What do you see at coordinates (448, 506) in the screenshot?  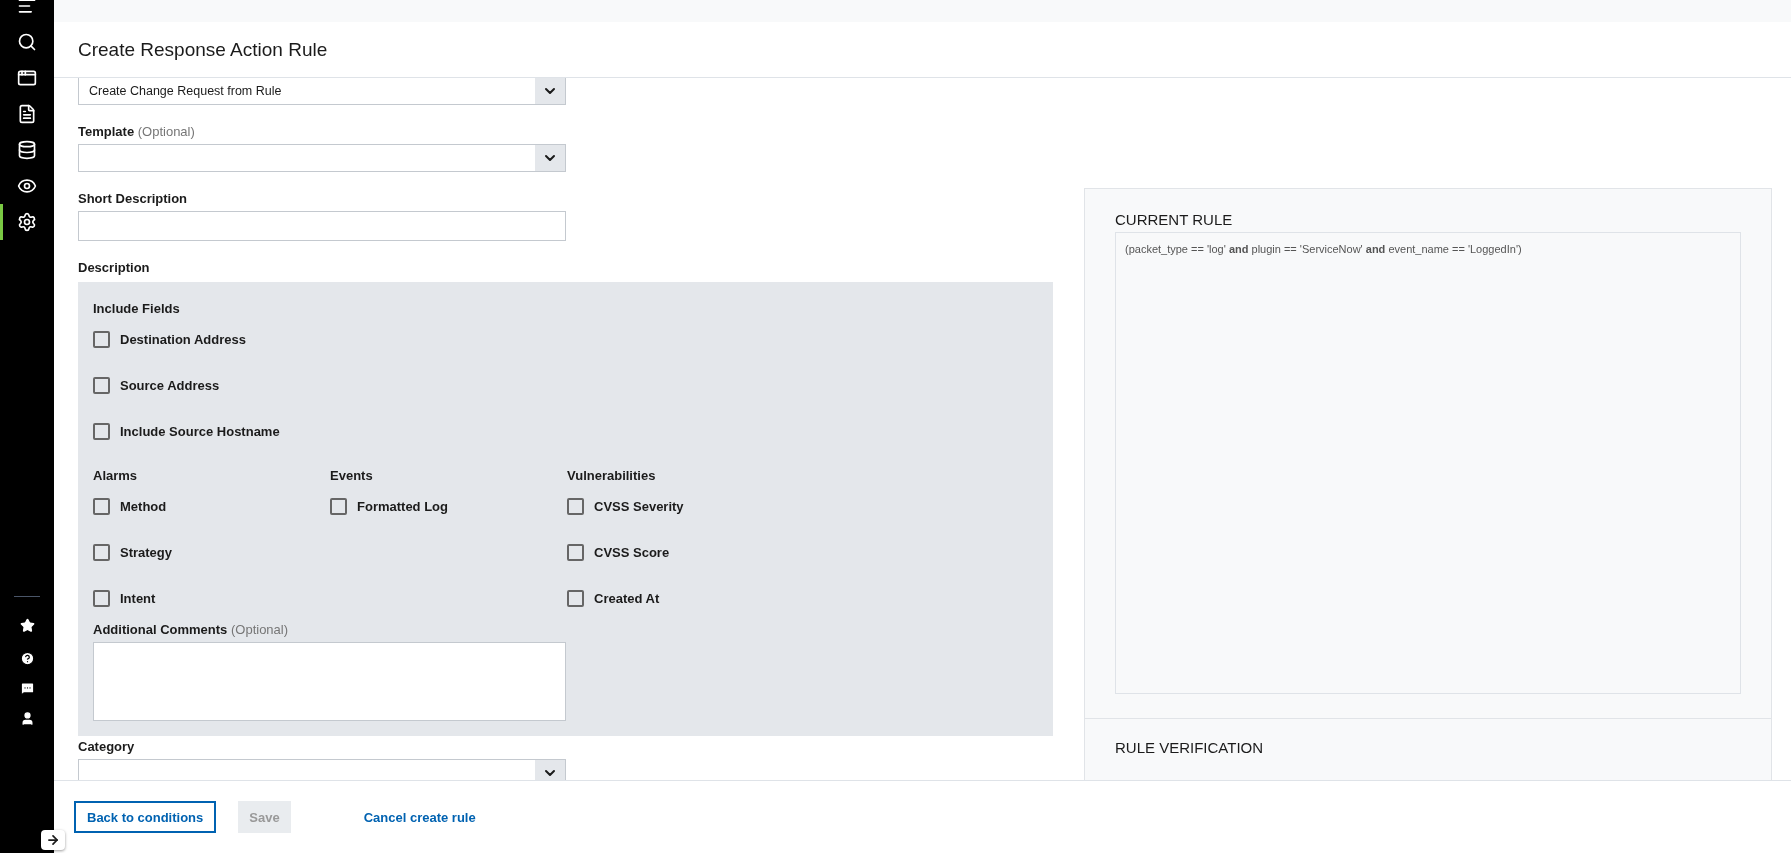 I see `checkbox: Formatted Log` at bounding box center [448, 506].